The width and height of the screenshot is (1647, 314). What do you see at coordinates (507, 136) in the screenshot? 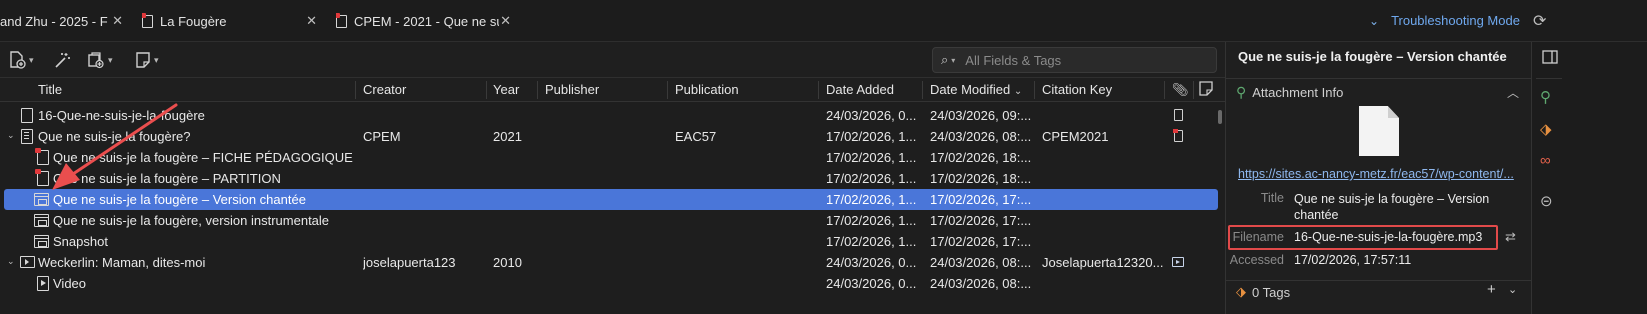
I see `row-year: 2021` at bounding box center [507, 136].